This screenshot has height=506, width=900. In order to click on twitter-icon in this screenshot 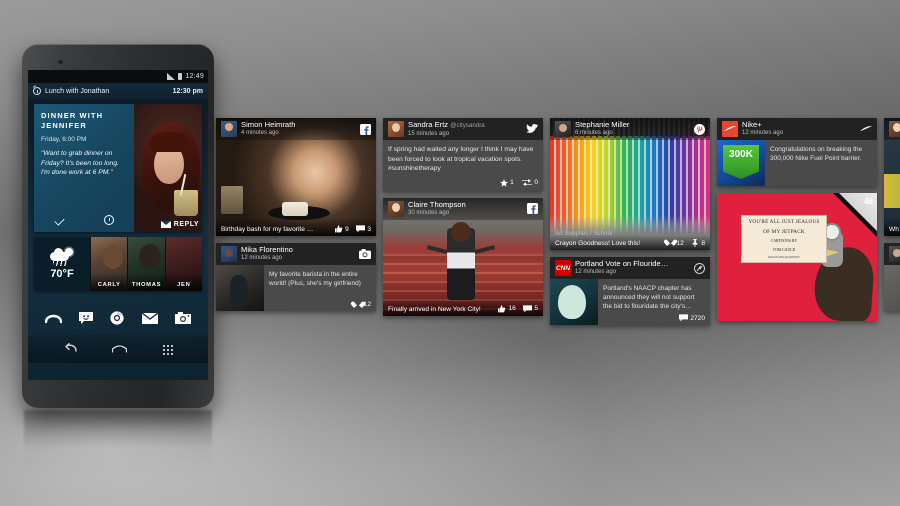, I will do `click(532, 129)`.